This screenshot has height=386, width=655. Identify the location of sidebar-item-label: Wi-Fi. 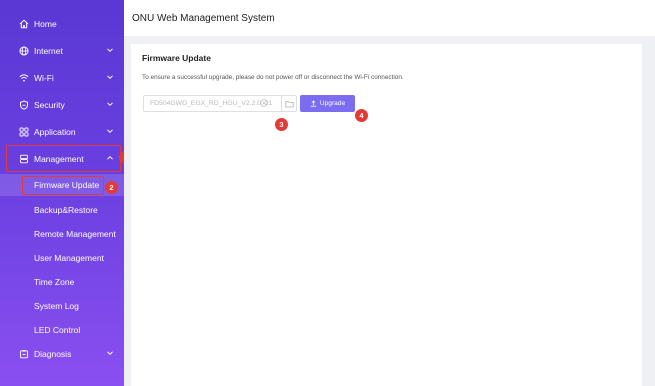
(44, 78).